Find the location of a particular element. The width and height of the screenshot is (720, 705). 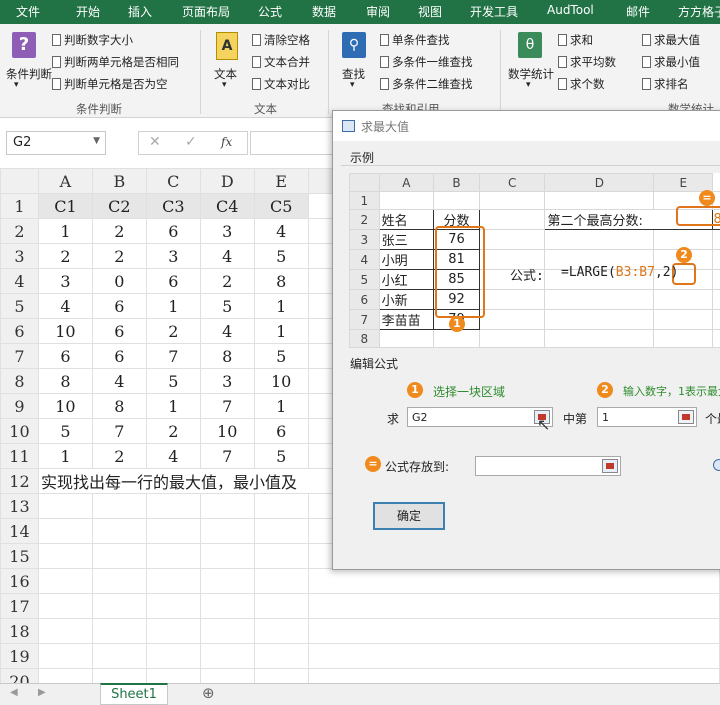

name-box: G2 ▼ is located at coordinates (56, 143).